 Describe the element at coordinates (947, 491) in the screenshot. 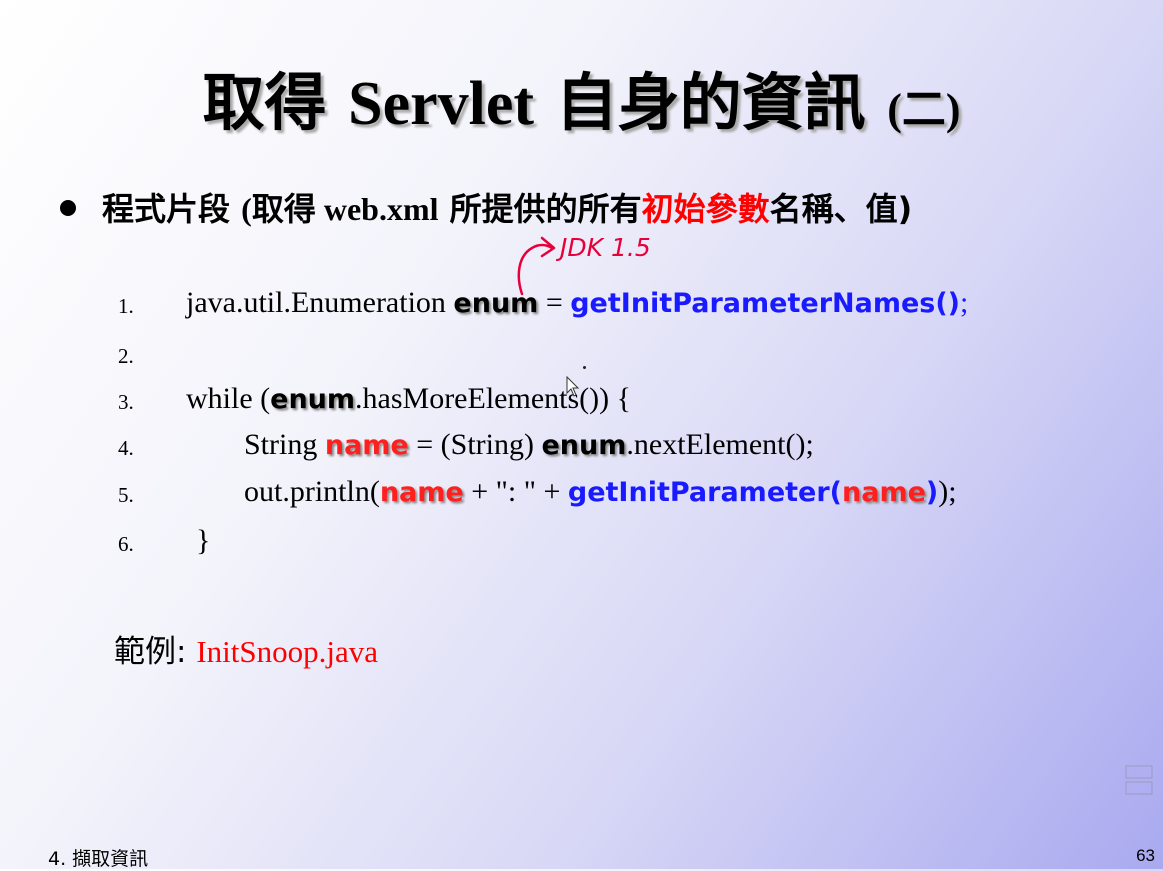

I see `code-text: );` at that location.